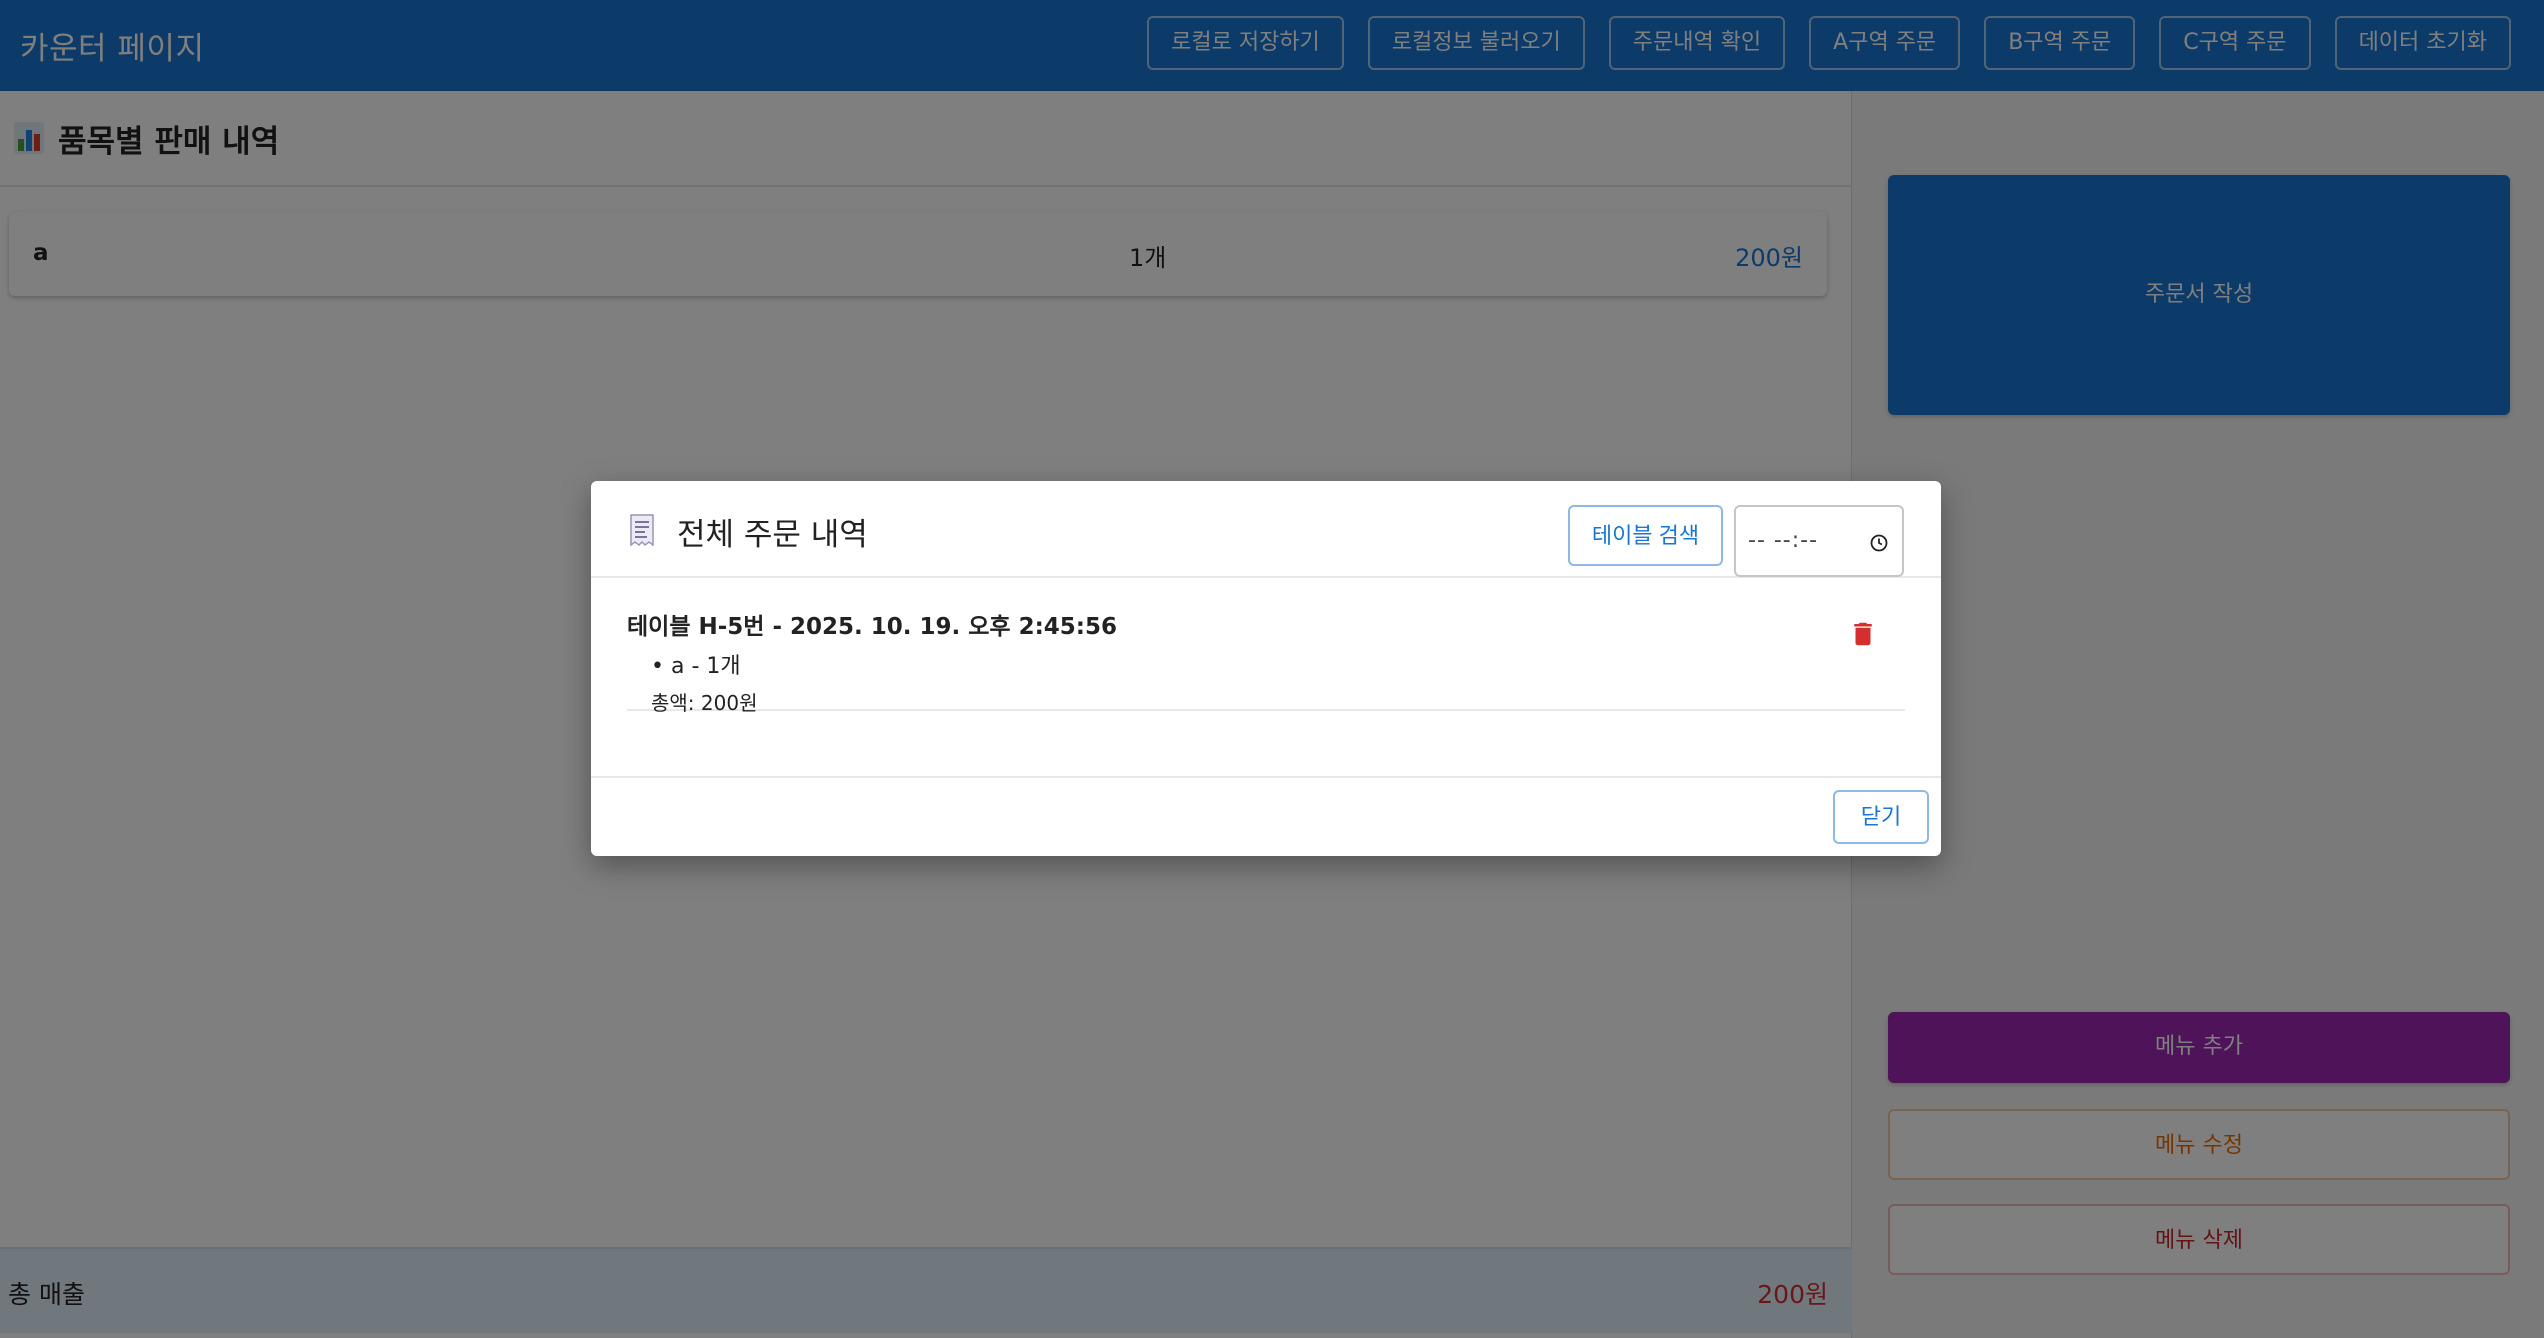  Describe the element at coordinates (1645, 535) in the screenshot. I see `table-search-button: 테이블 검색` at that location.